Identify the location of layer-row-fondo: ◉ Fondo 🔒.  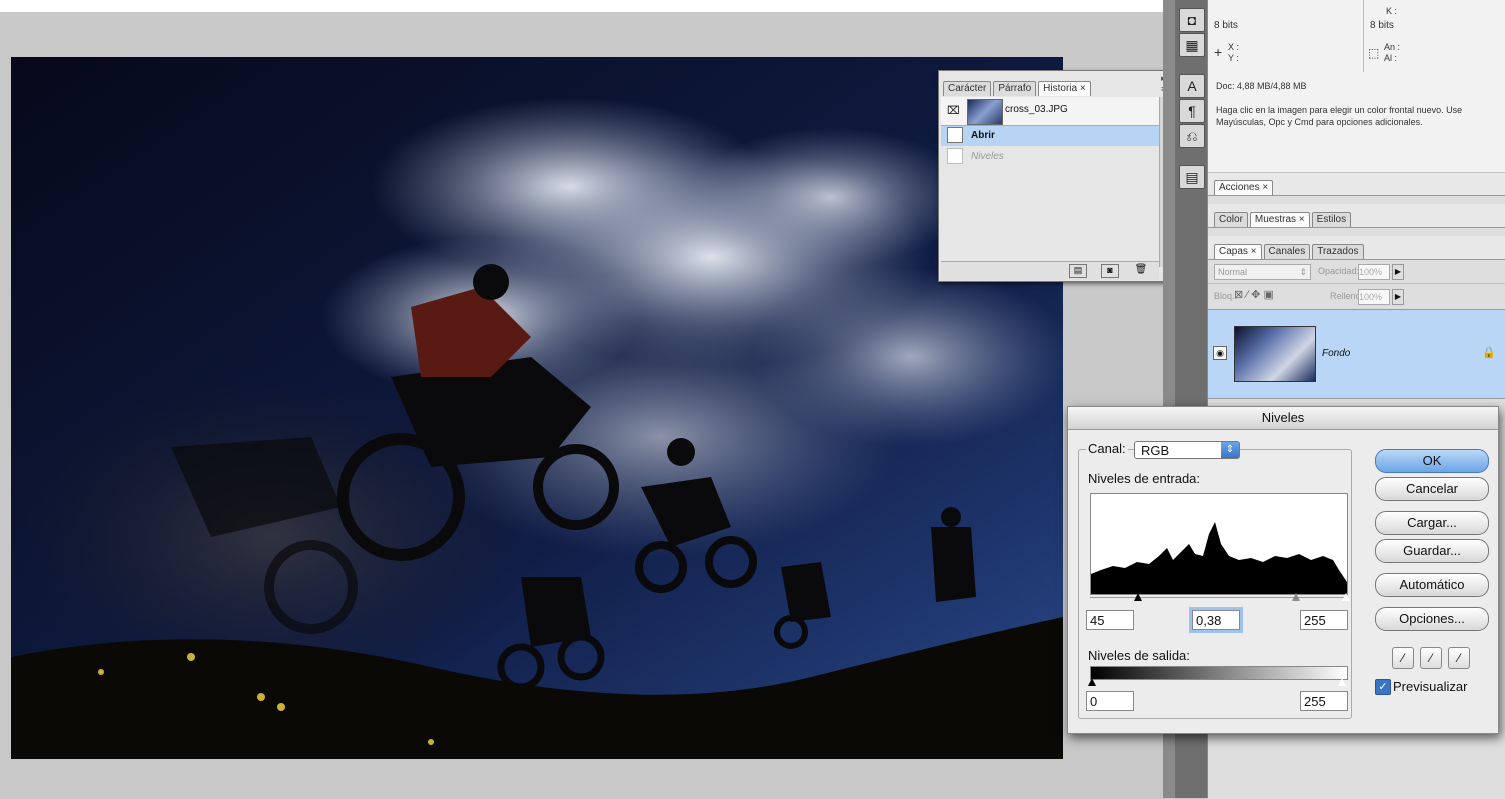
(1356, 354).